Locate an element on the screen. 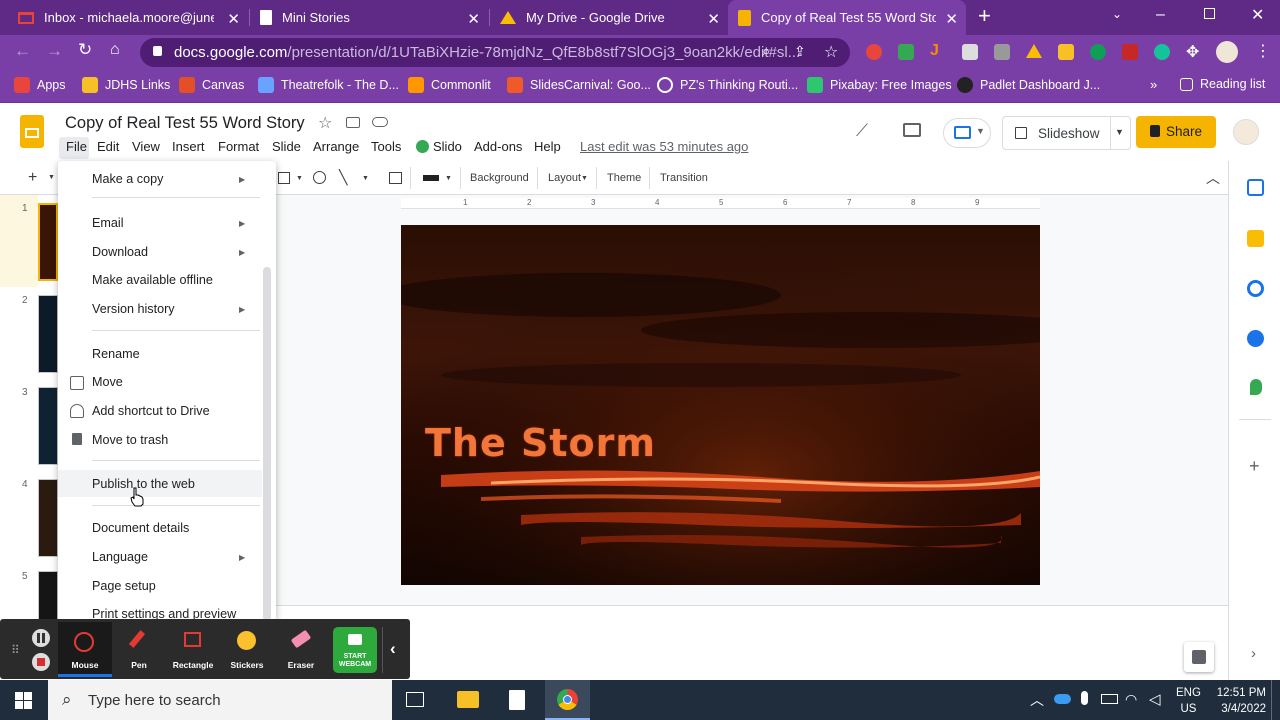 The width and height of the screenshot is (1280, 720). background-button: Background is located at coordinates (499, 178).